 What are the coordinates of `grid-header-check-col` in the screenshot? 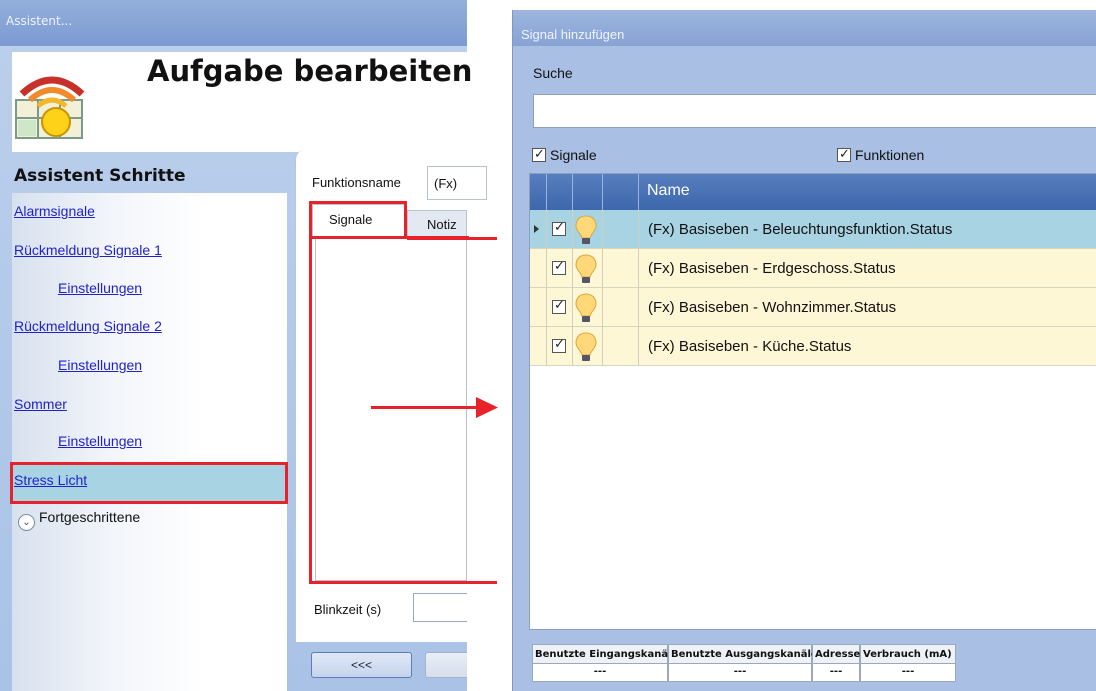 It's located at (560, 192).